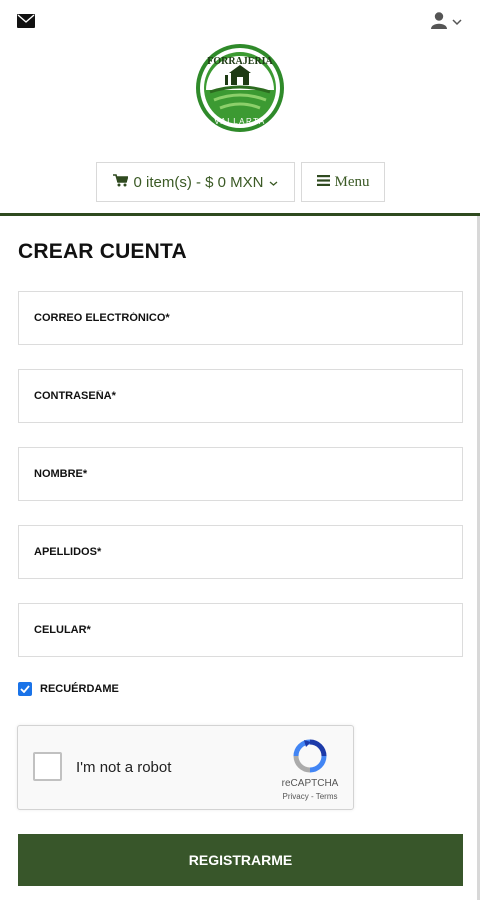  What do you see at coordinates (323, 182) in the screenshot?
I see `hamburger-icon` at bounding box center [323, 182].